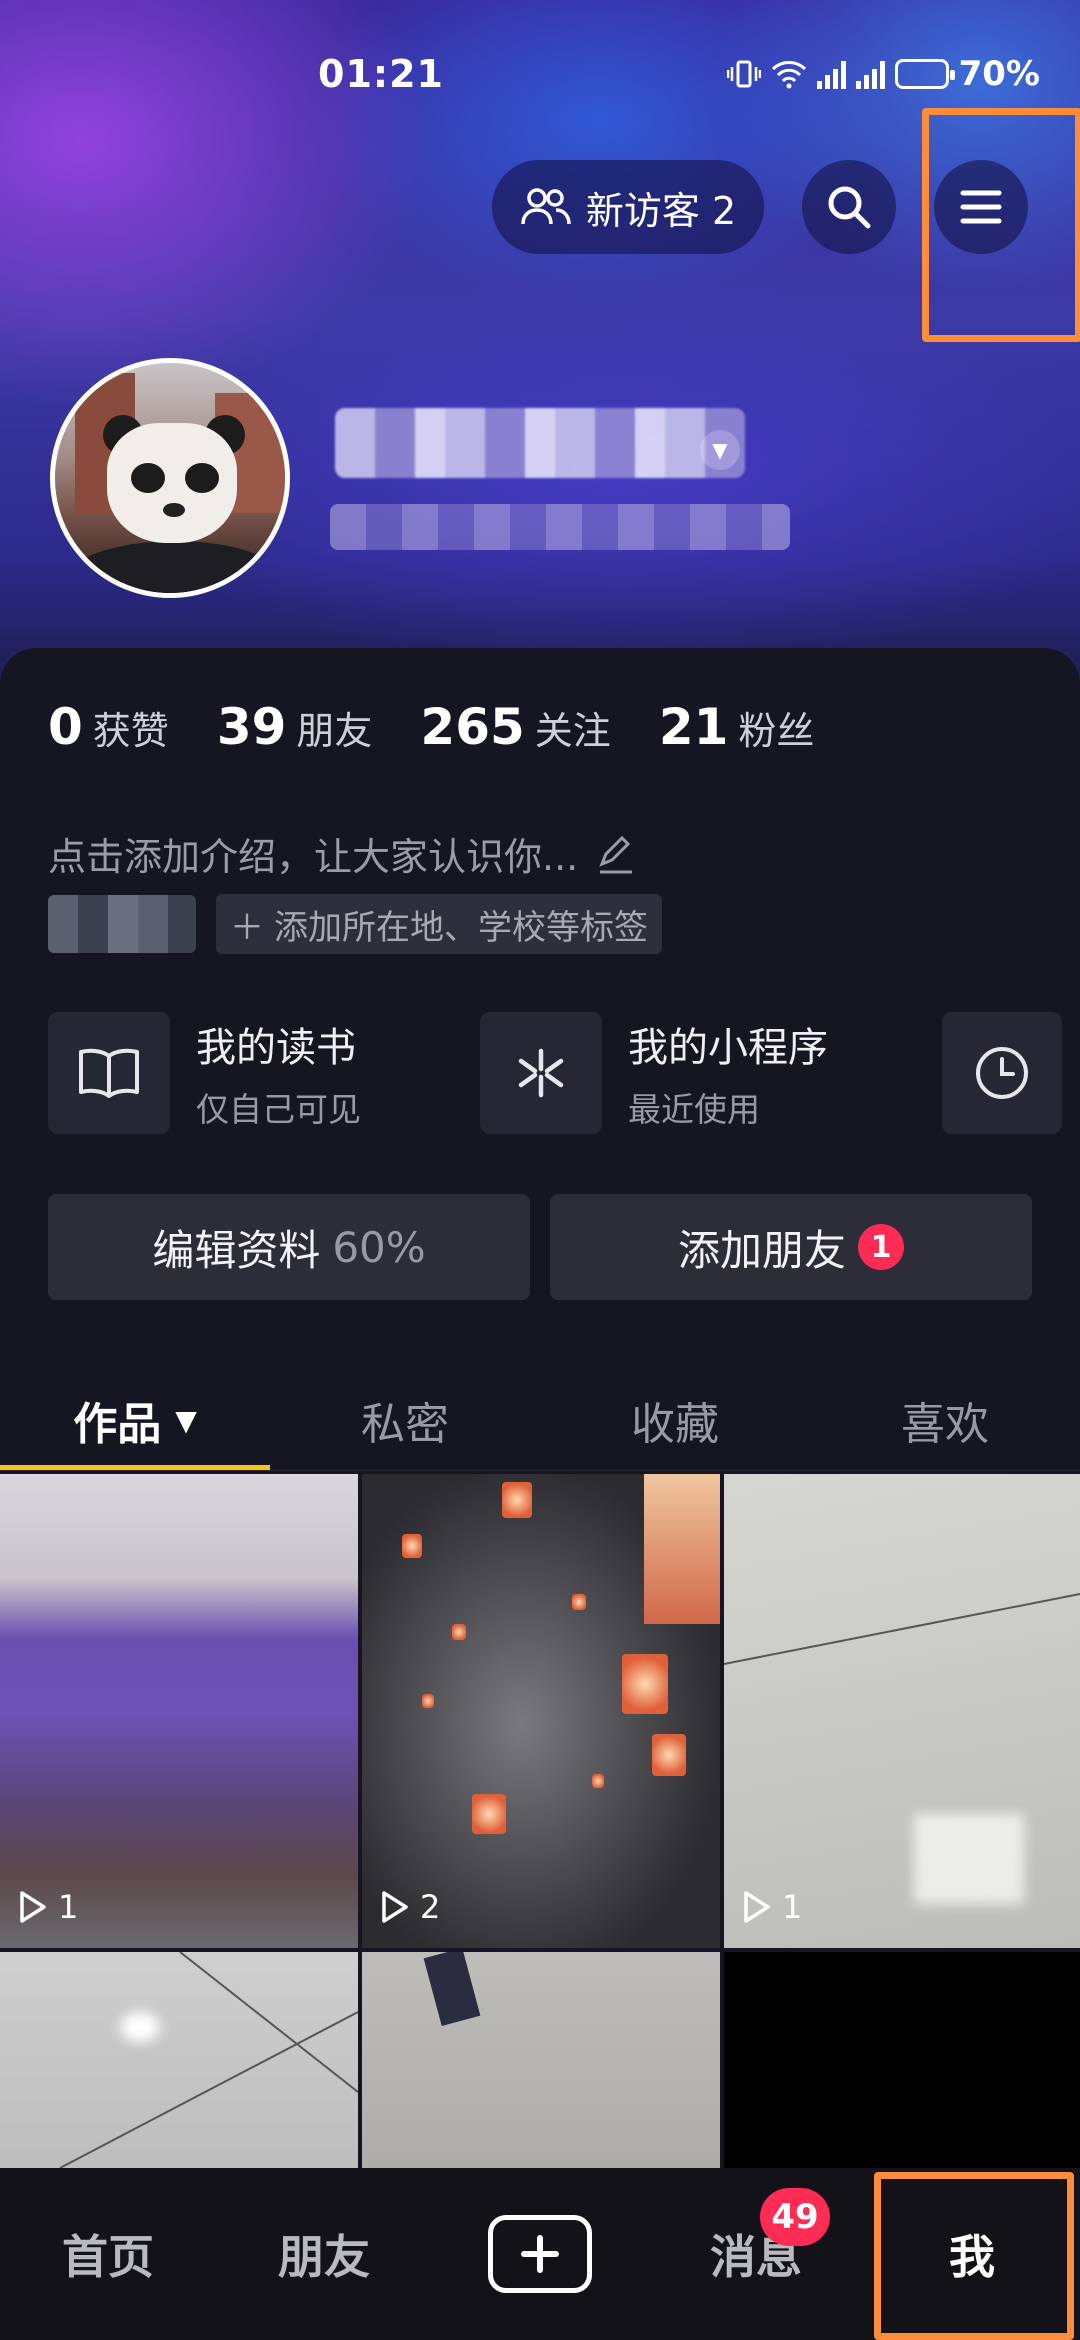  What do you see at coordinates (675, 1424) in the screenshot?
I see `tab-favorites-label: 收藏` at bounding box center [675, 1424].